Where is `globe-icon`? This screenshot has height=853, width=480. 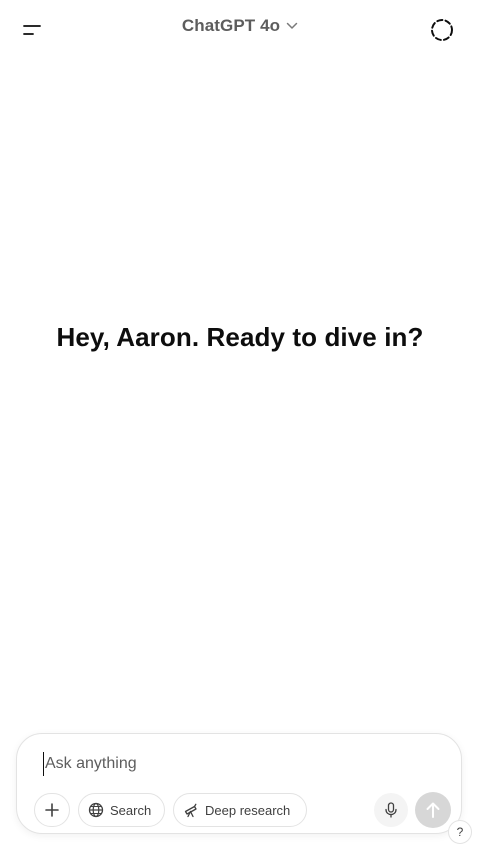
globe-icon is located at coordinates (96, 810).